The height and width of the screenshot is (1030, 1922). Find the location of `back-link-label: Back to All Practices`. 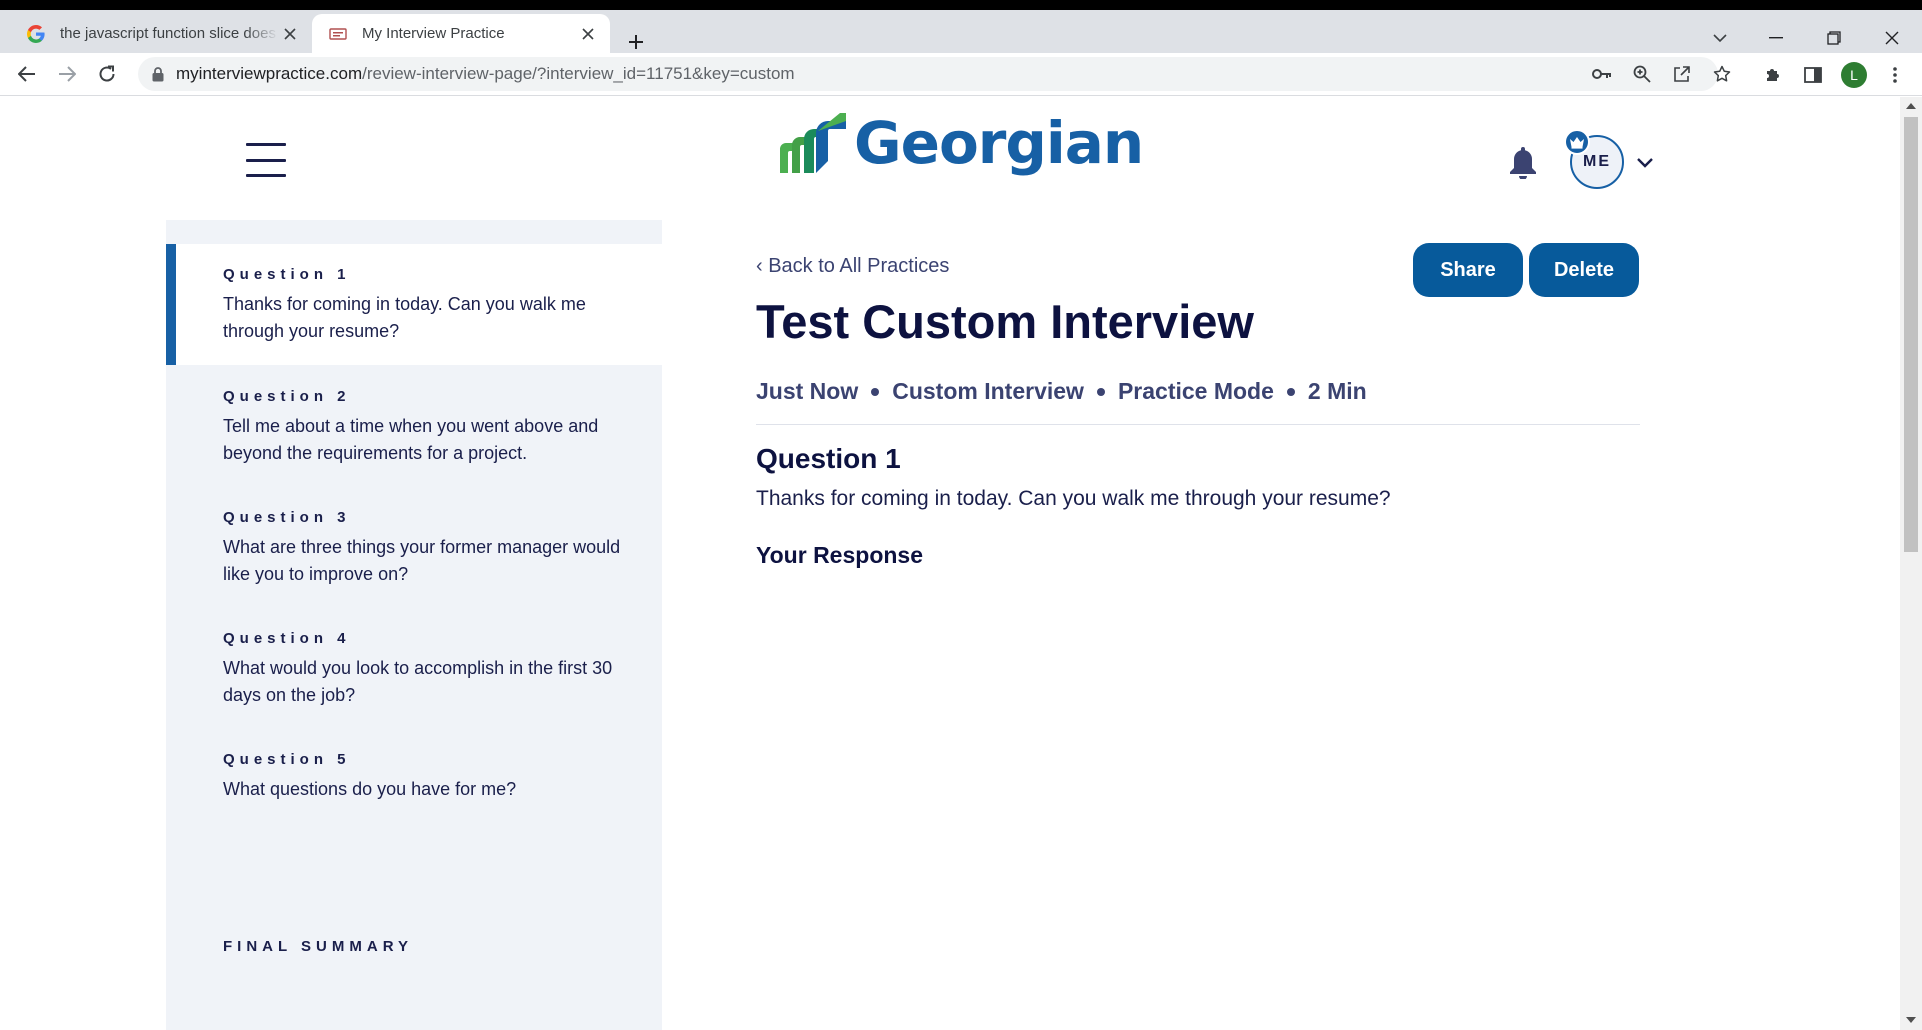

back-link-label: Back to All Practices is located at coordinates (859, 266).